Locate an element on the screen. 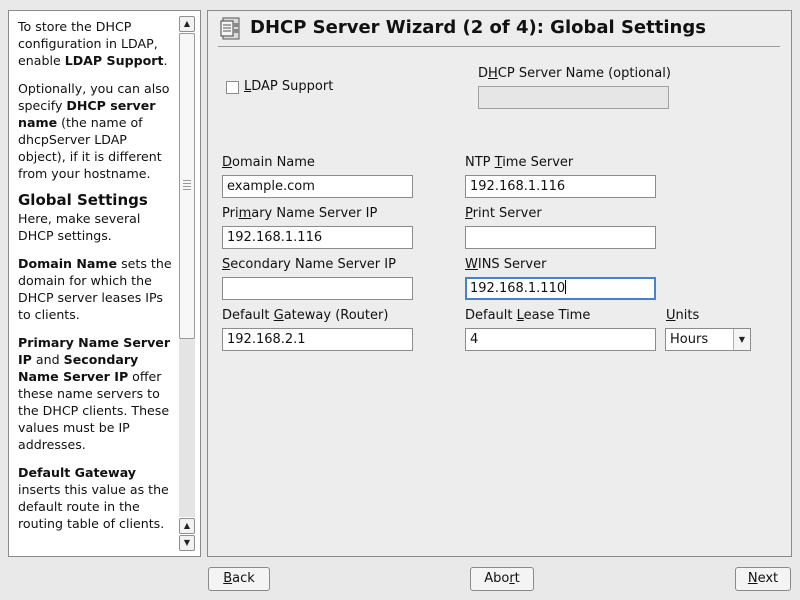 The height and width of the screenshot is (600, 800). label-hotkey: P is located at coordinates (469, 213).